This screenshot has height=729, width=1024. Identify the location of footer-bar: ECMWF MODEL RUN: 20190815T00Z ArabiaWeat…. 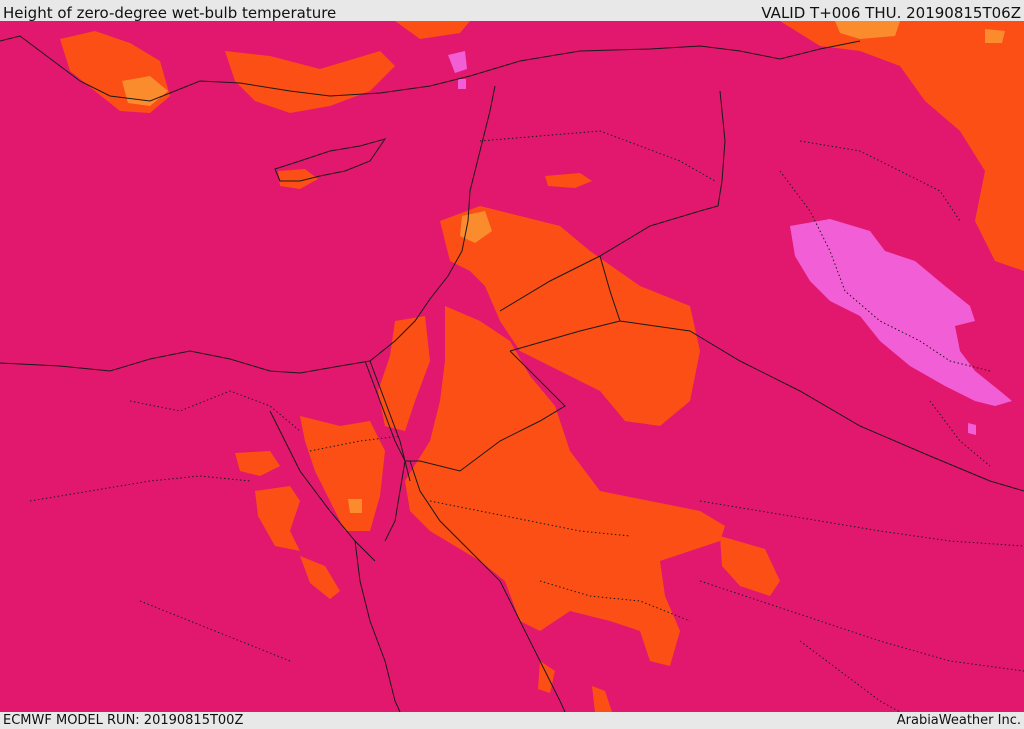
(512, 720).